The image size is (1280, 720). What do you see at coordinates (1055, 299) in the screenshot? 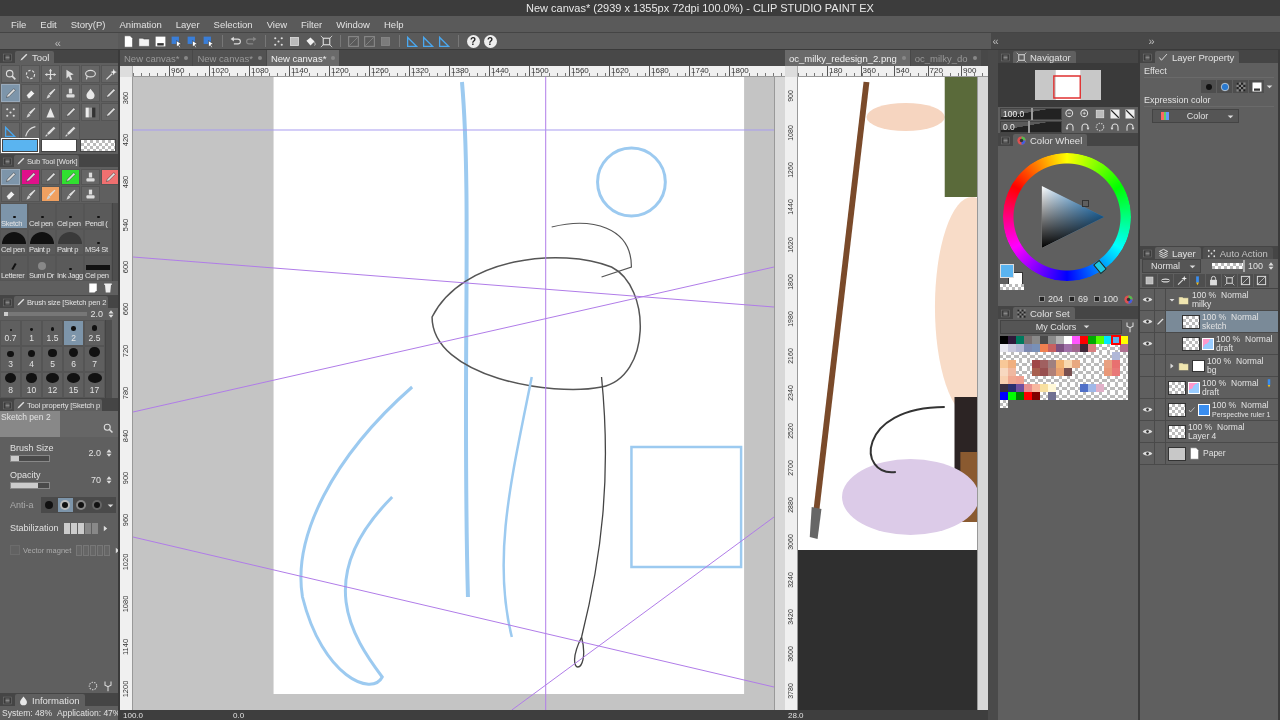
I see `hue-value: 204` at bounding box center [1055, 299].